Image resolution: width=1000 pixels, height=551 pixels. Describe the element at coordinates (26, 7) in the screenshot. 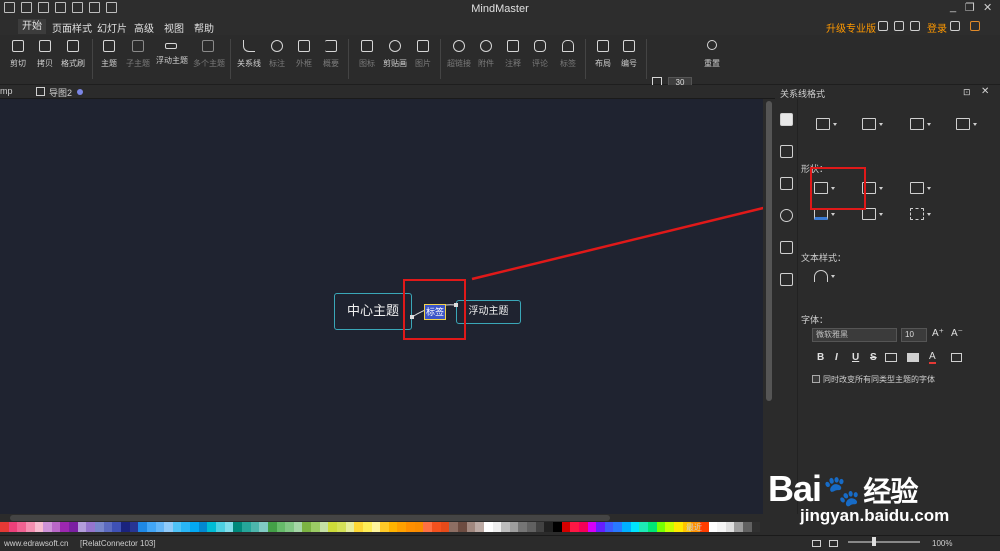

I see `redo-icon` at that location.